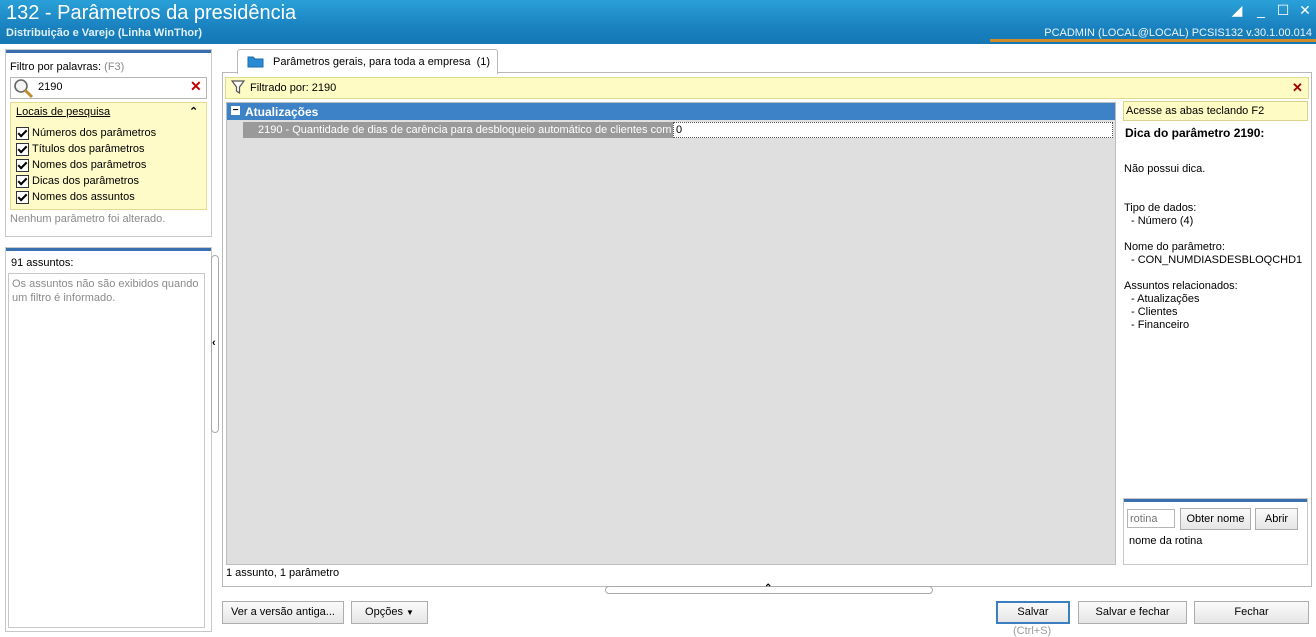 This screenshot has height=637, width=1316. I want to click on collapse-icon: ⌃, so click(193, 111).